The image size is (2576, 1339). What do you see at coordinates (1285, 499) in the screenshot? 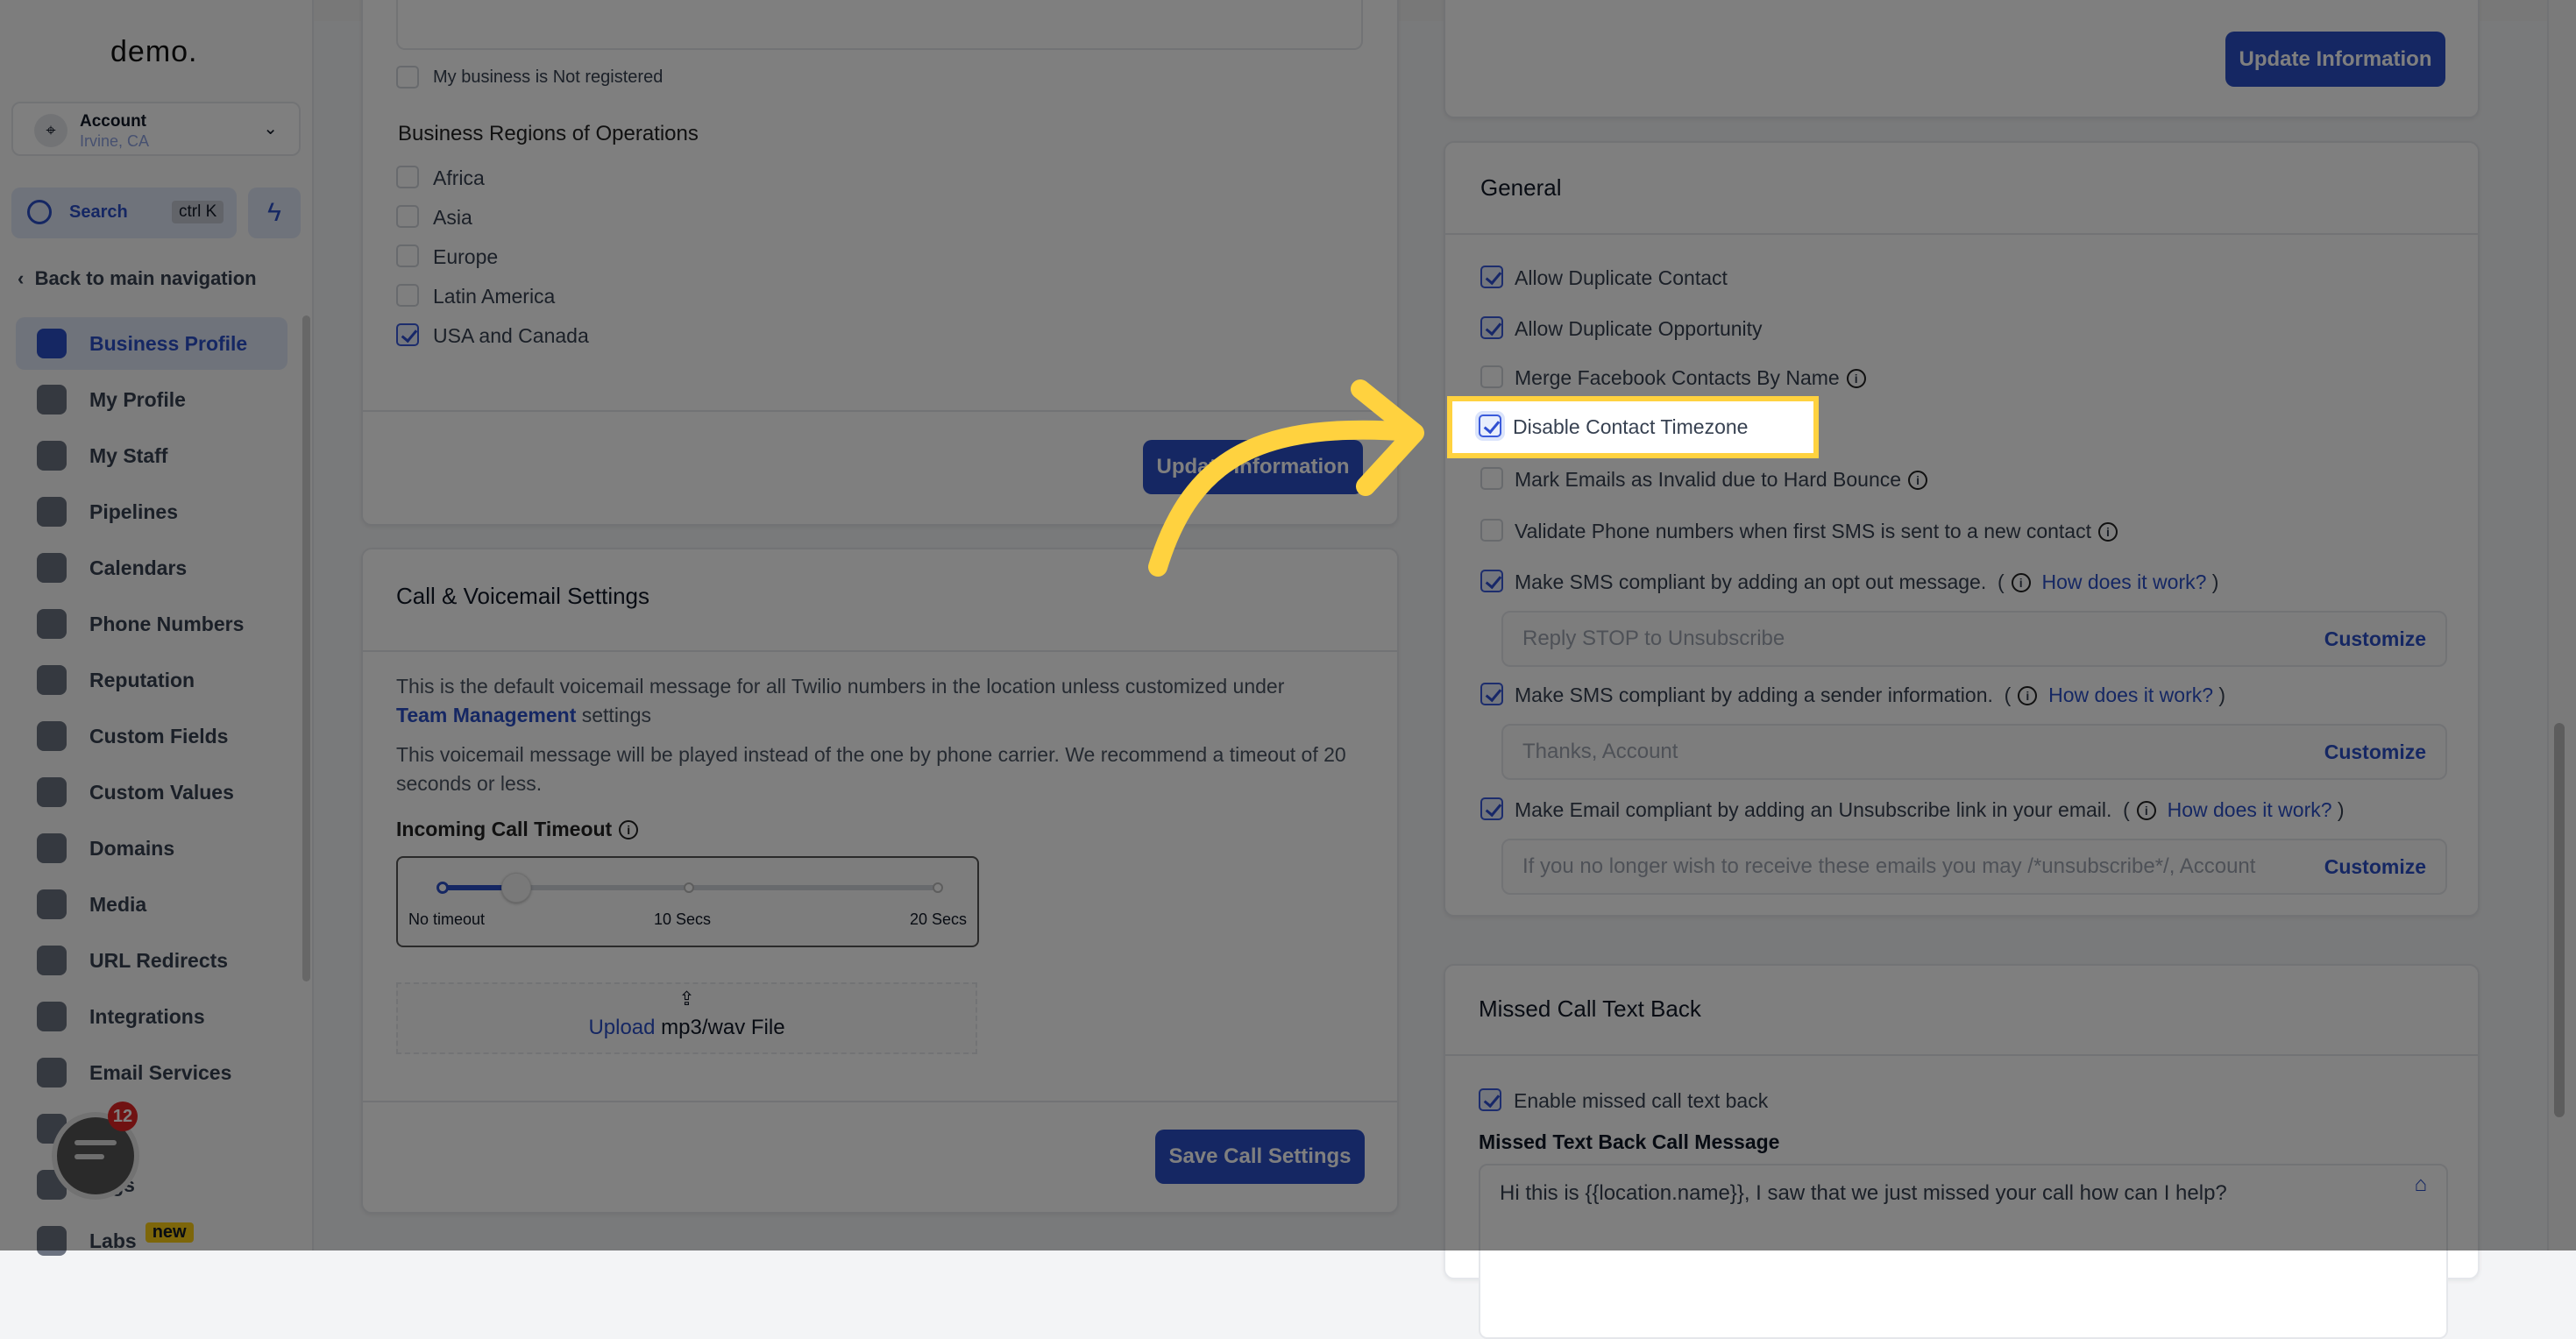
I see `arrow-shaft` at bounding box center [1285, 499].